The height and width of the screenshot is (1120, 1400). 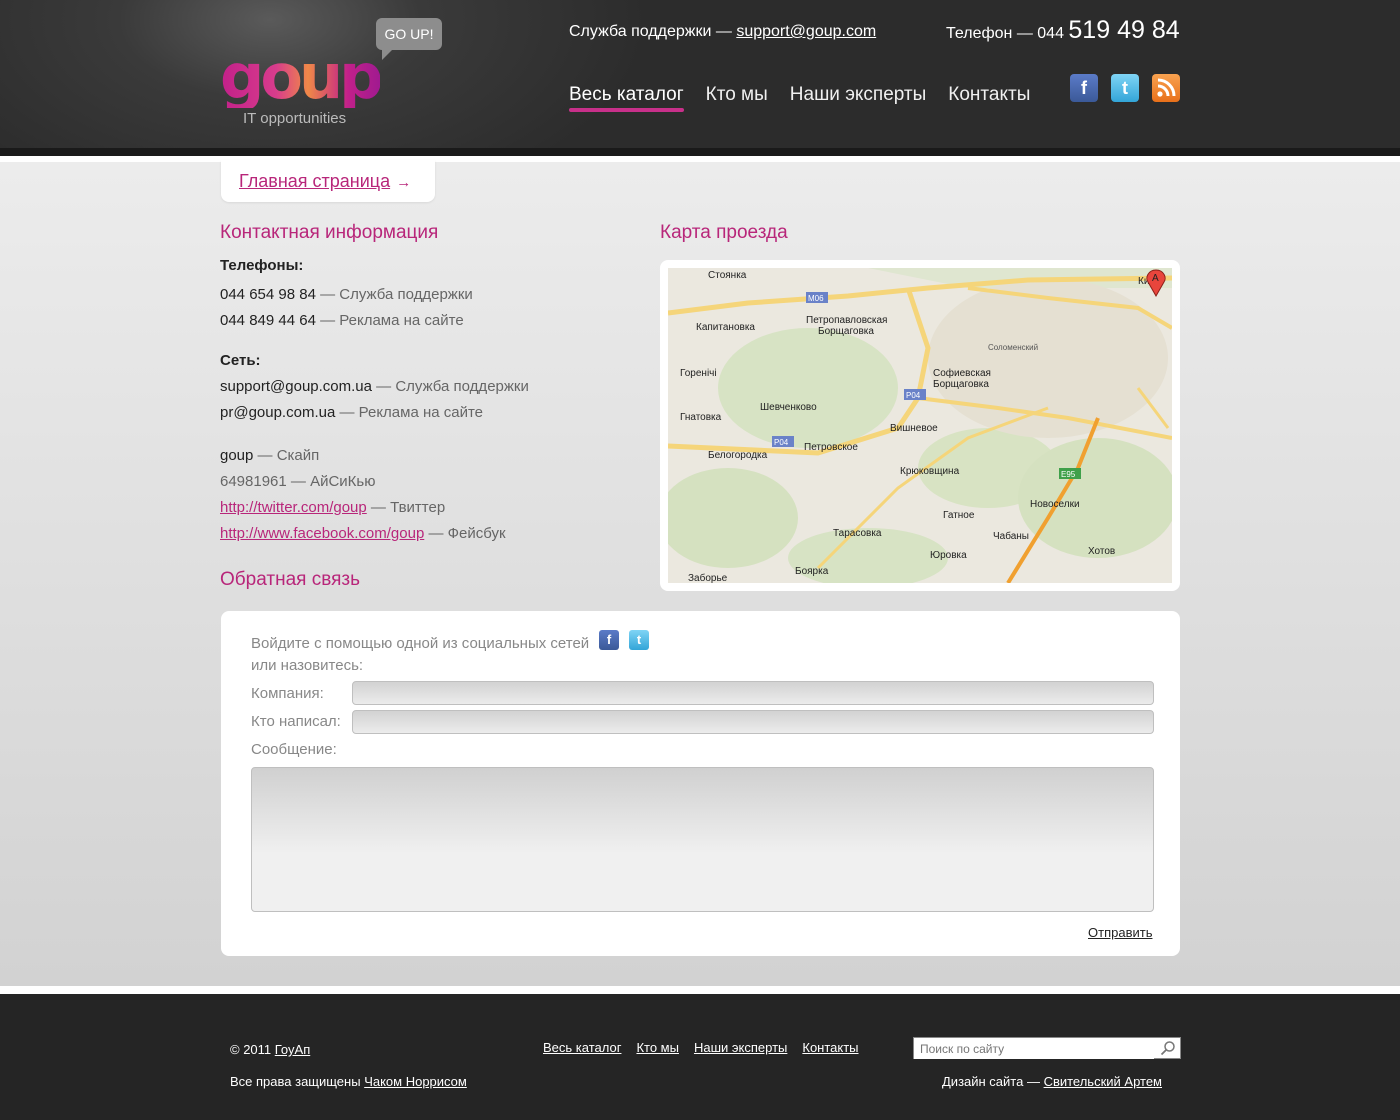 I want to click on twitter-icon: t, so click(x=1125, y=88).